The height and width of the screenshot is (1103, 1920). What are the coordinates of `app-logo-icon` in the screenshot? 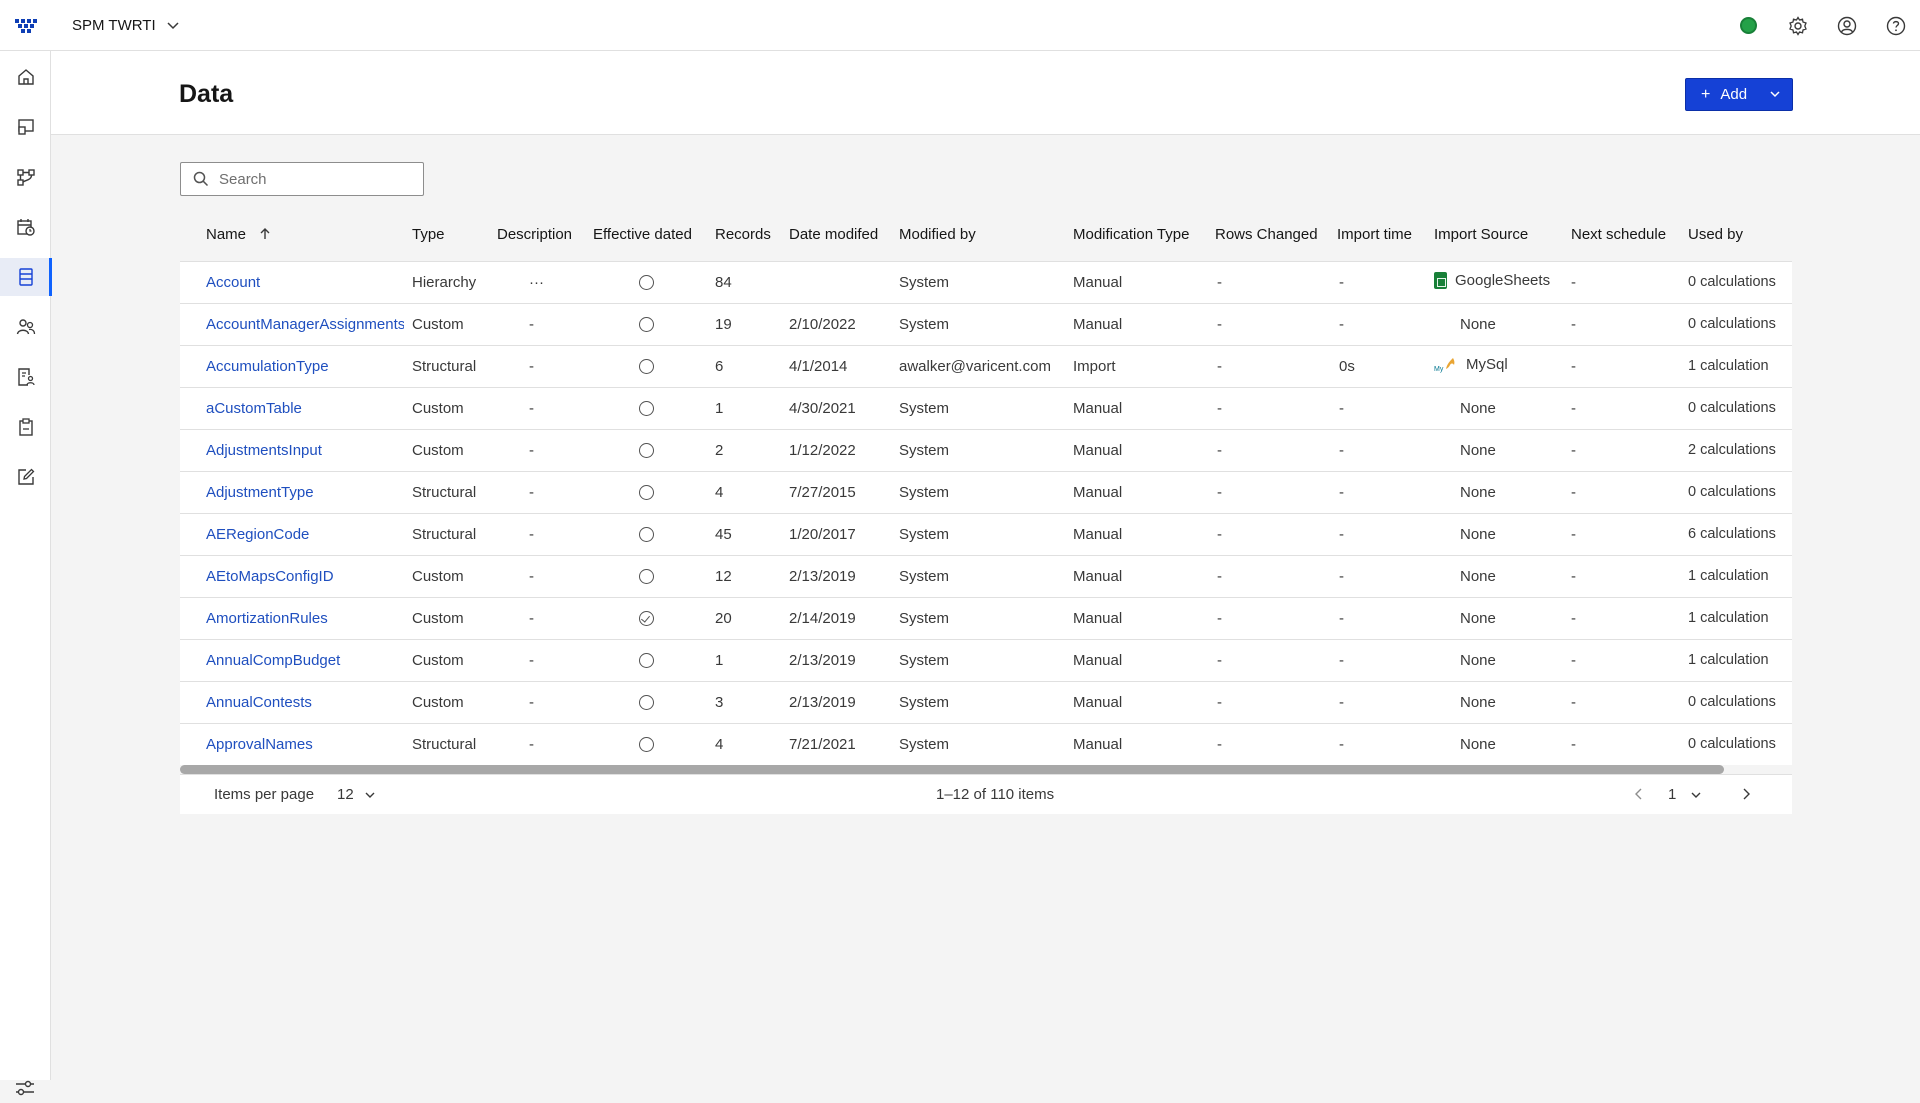 It's located at (26, 26).